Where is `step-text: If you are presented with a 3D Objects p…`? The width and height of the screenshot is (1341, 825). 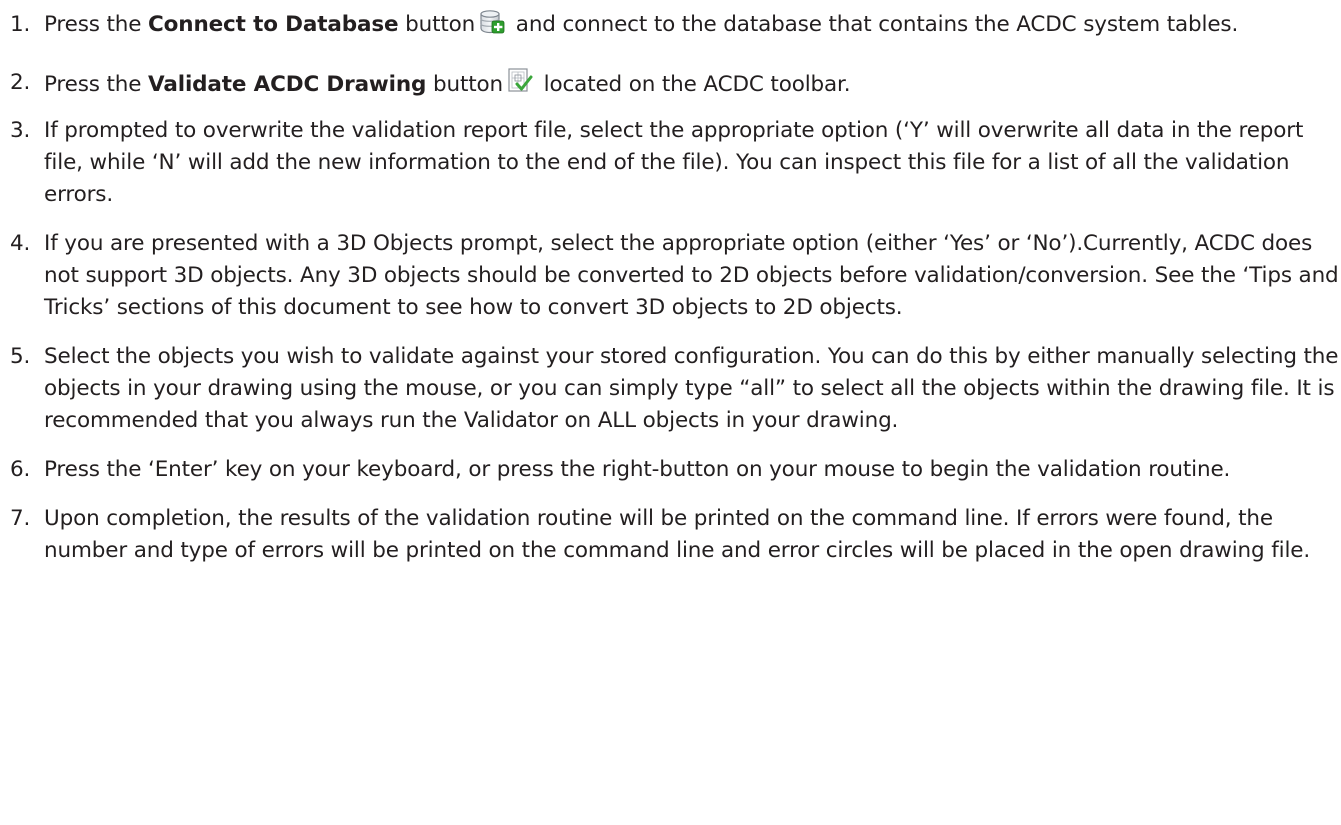
step-text: If you are presented with a 3D Objects p… is located at coordinates (691, 275).